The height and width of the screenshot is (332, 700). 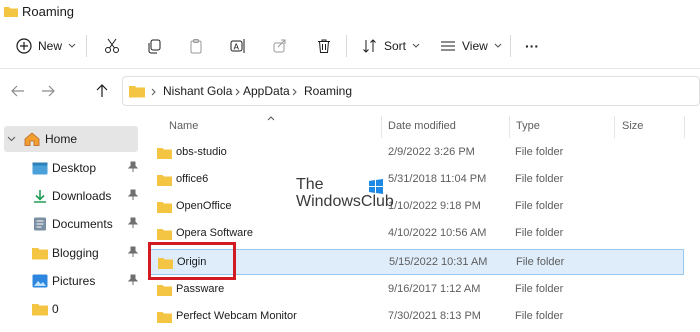 I want to click on back-button, so click(x=18, y=91).